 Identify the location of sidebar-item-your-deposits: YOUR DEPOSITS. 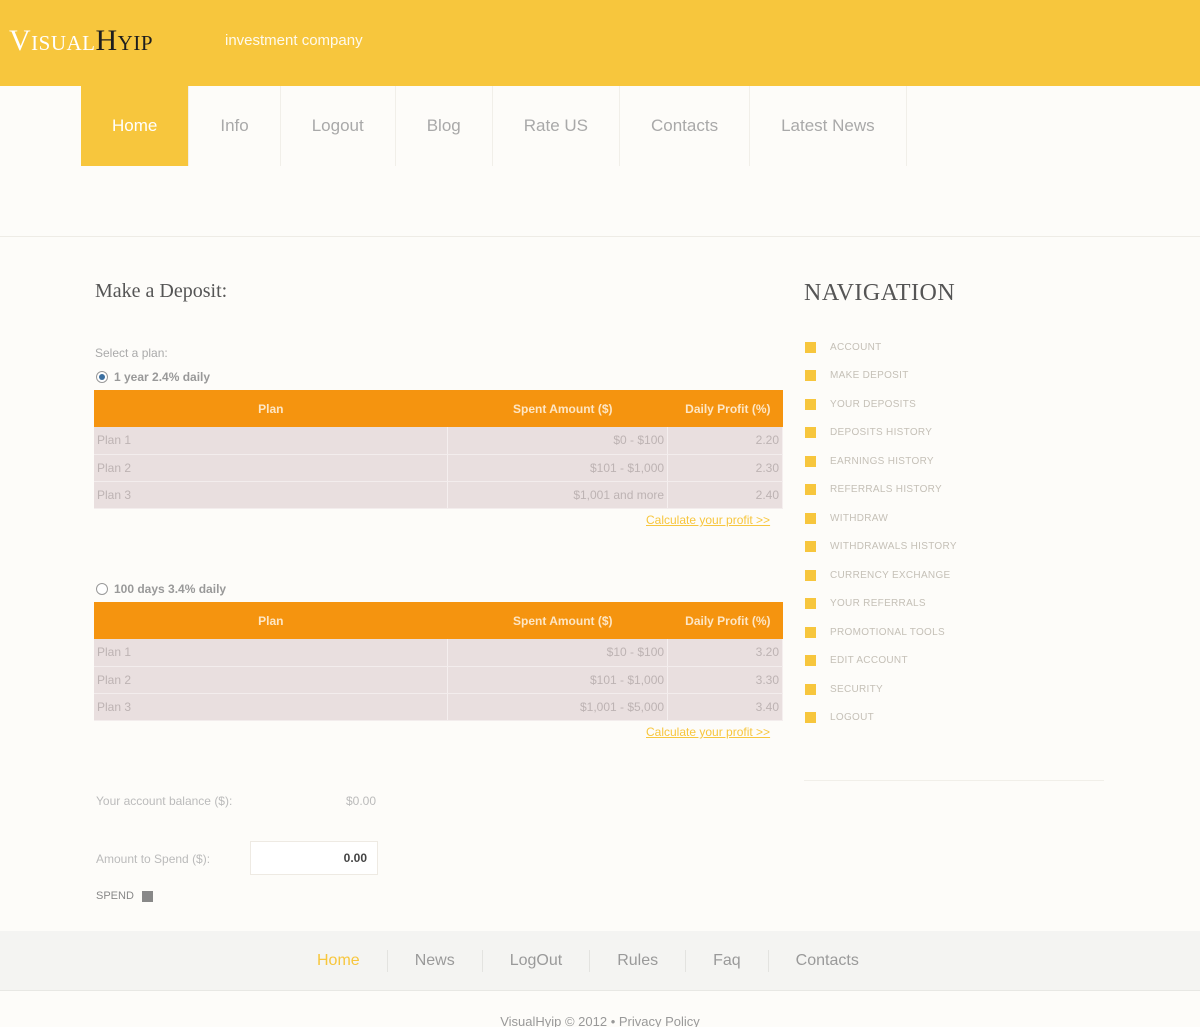
(881, 404).